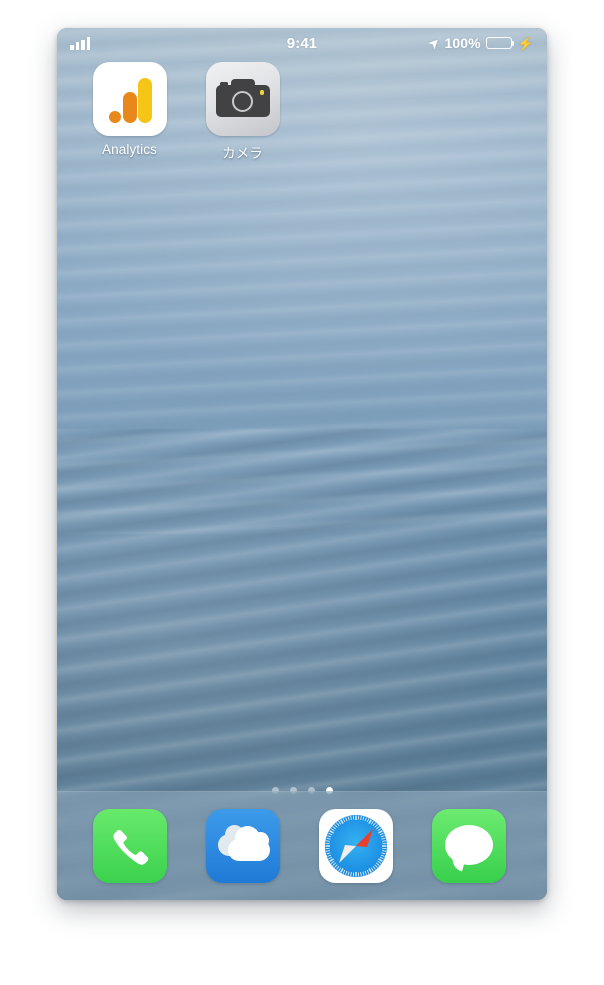 This screenshot has height=985, width=604. I want to click on signal-bars-icon, so click(80, 43).